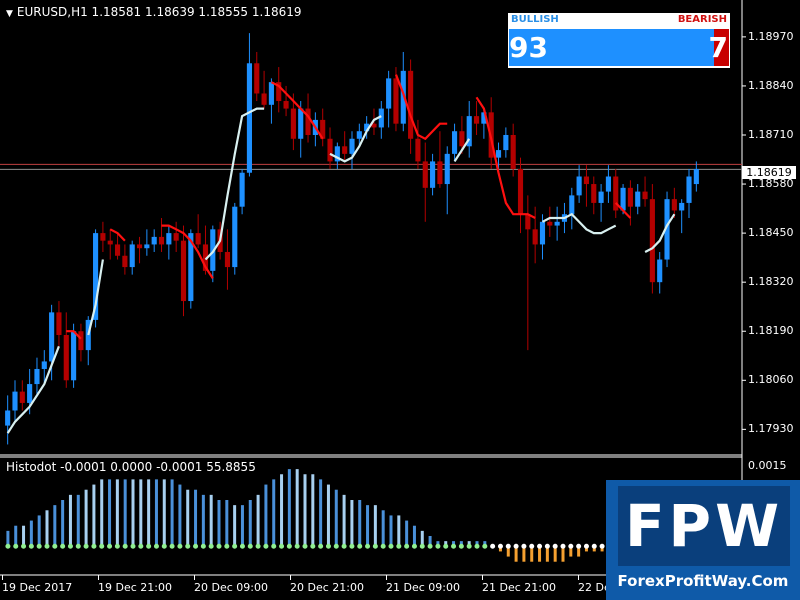  Describe the element at coordinates (305, 546) in the screenshot. I see `histodot-dots` at that location.